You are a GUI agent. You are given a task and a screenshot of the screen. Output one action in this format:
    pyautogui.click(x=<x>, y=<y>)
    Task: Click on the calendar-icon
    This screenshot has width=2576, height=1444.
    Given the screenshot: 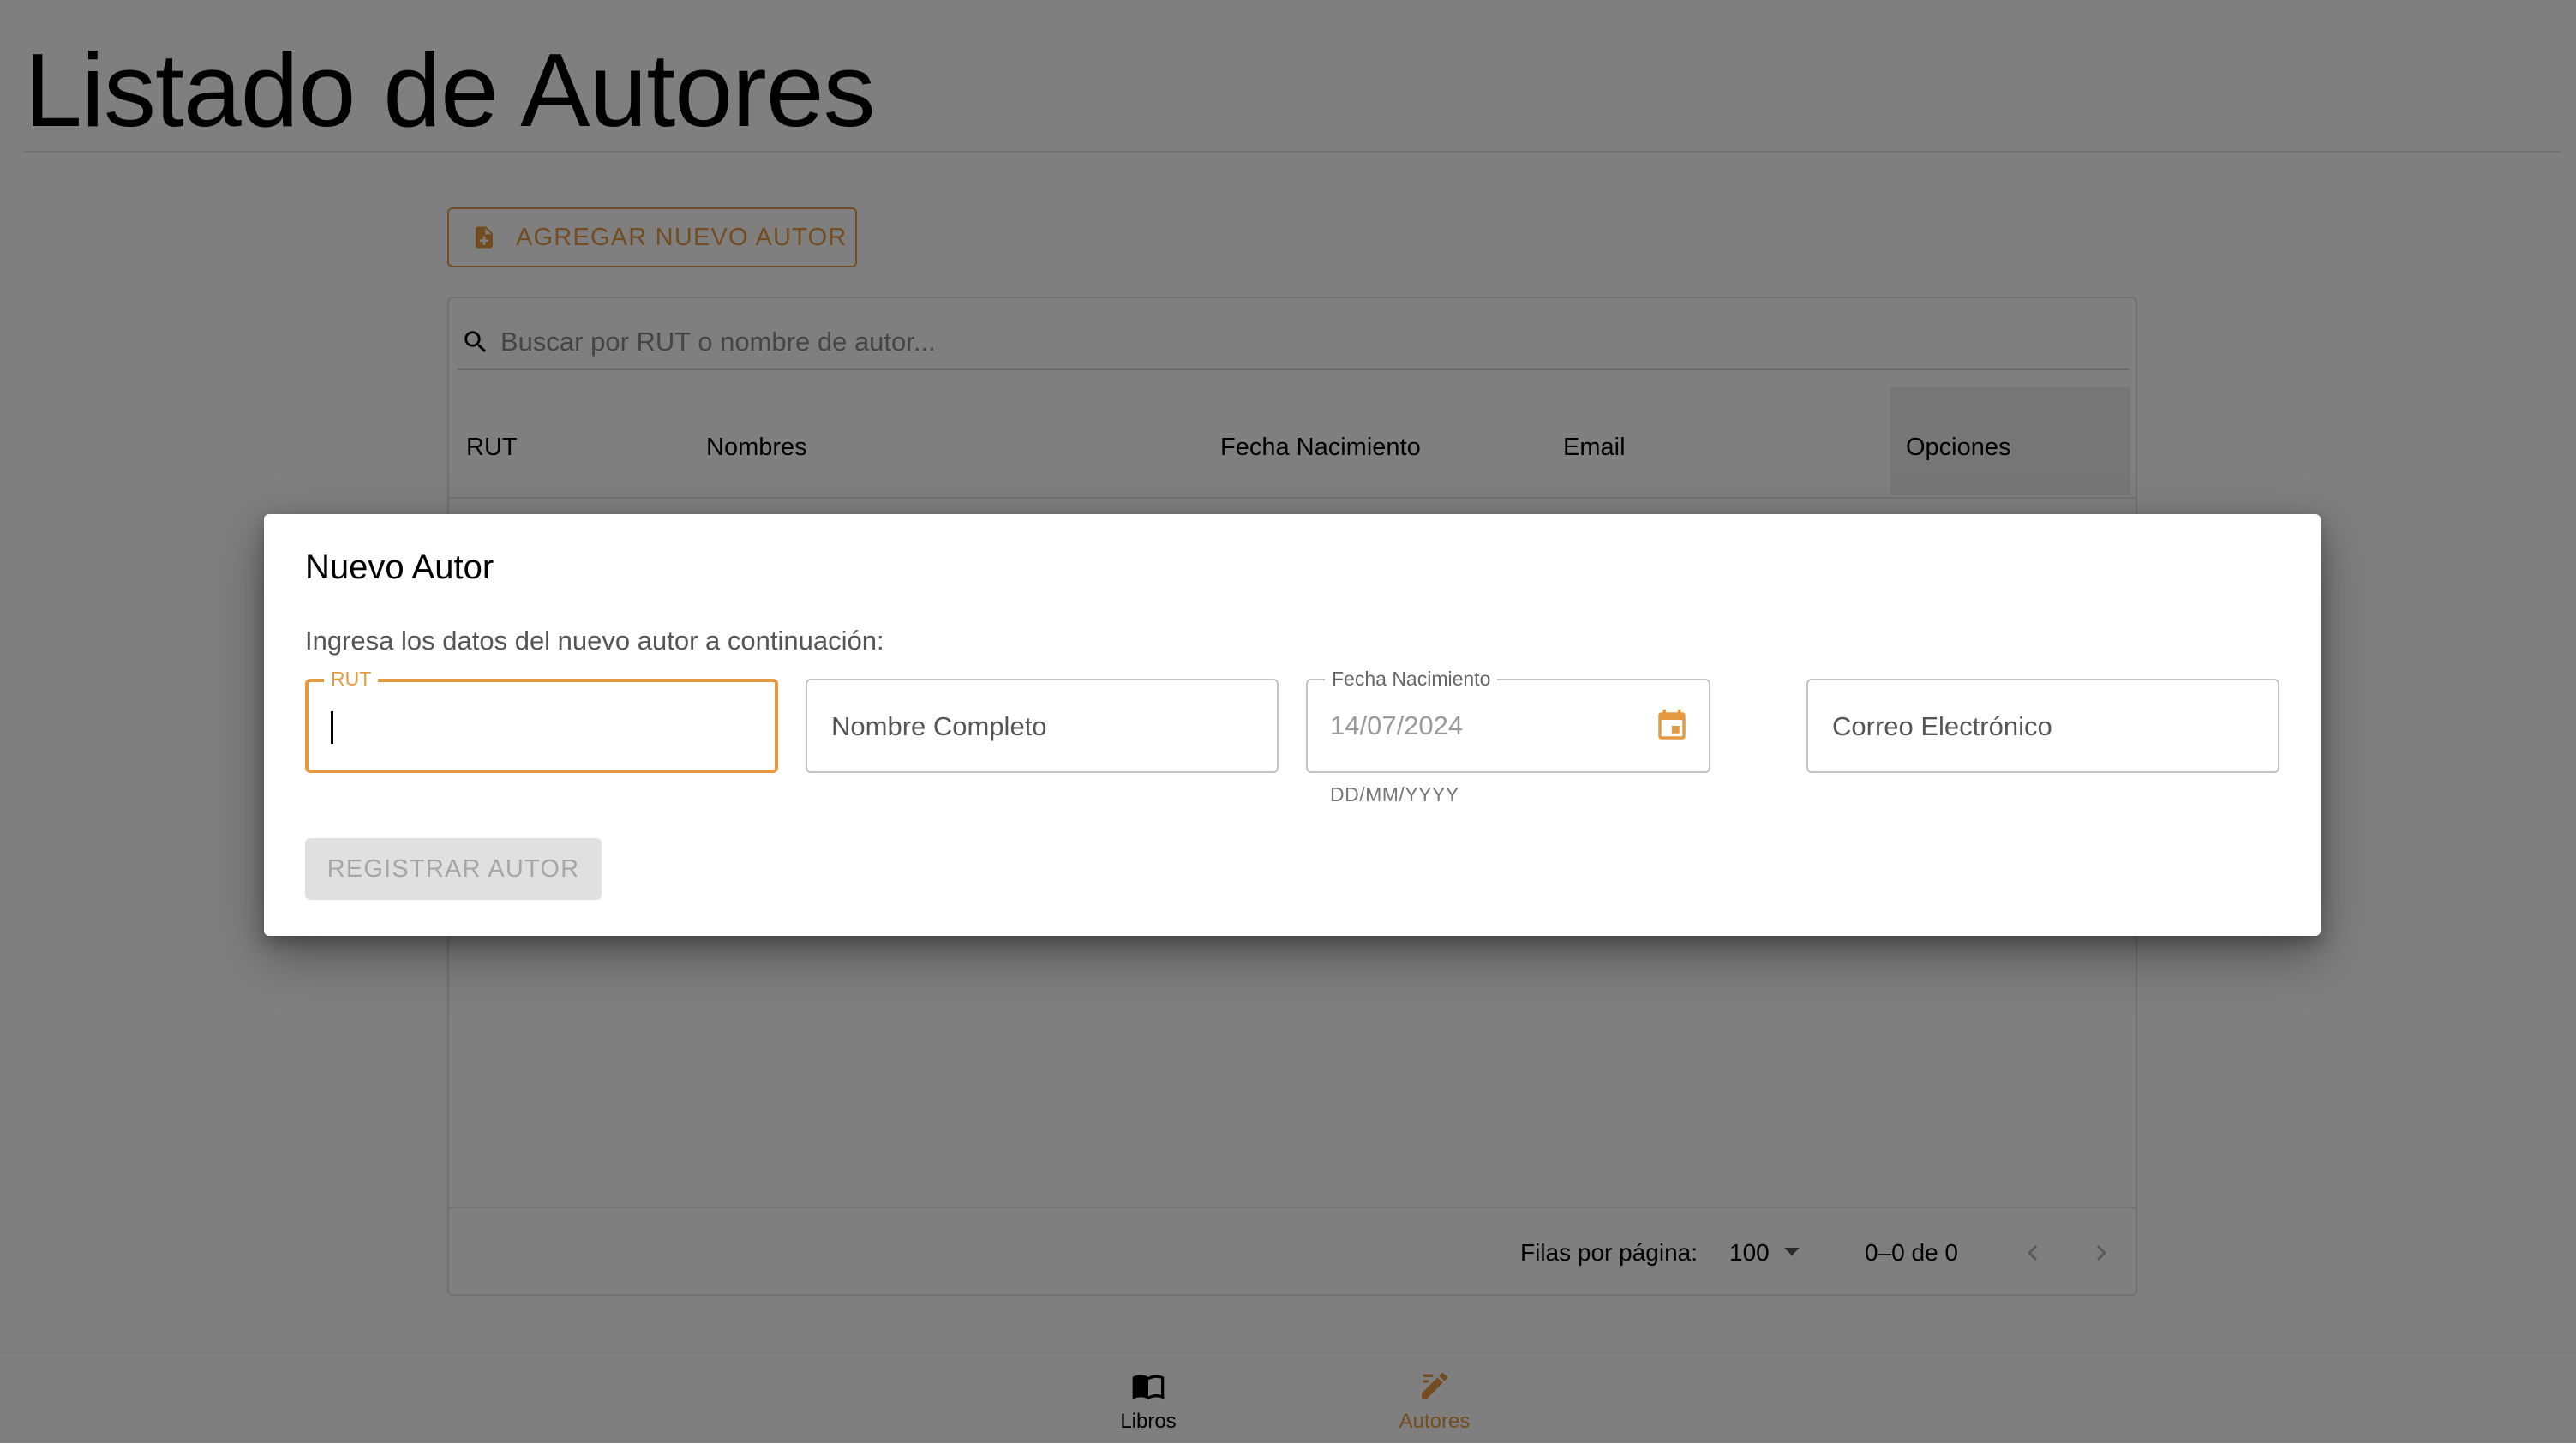 What is the action you would take?
    pyautogui.click(x=1672, y=726)
    